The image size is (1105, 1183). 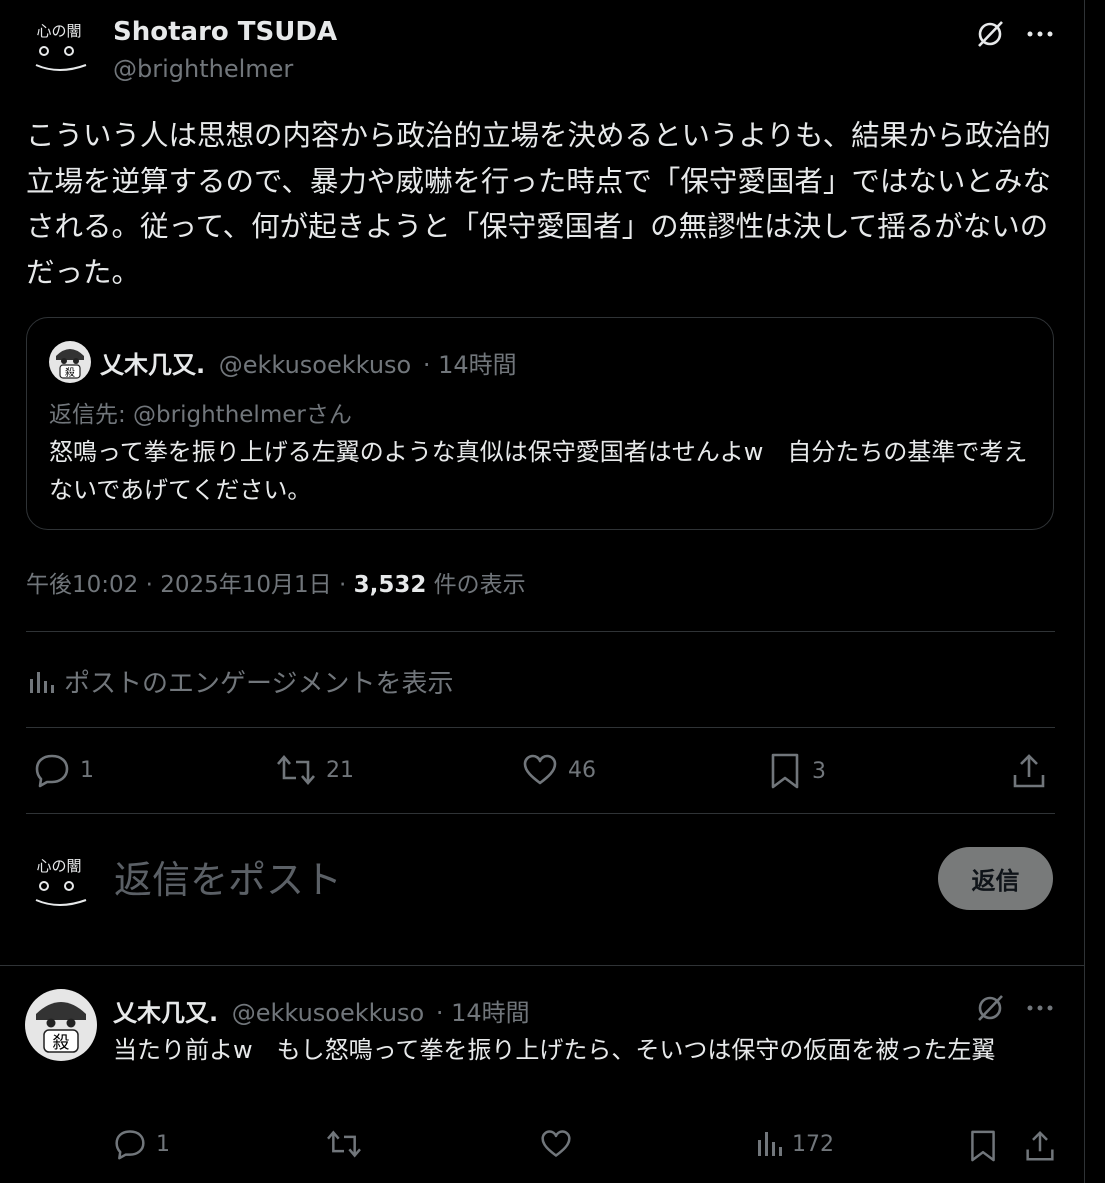 What do you see at coordinates (153, 365) in the screenshot?
I see `quoted-author-name: 乂木几又.` at bounding box center [153, 365].